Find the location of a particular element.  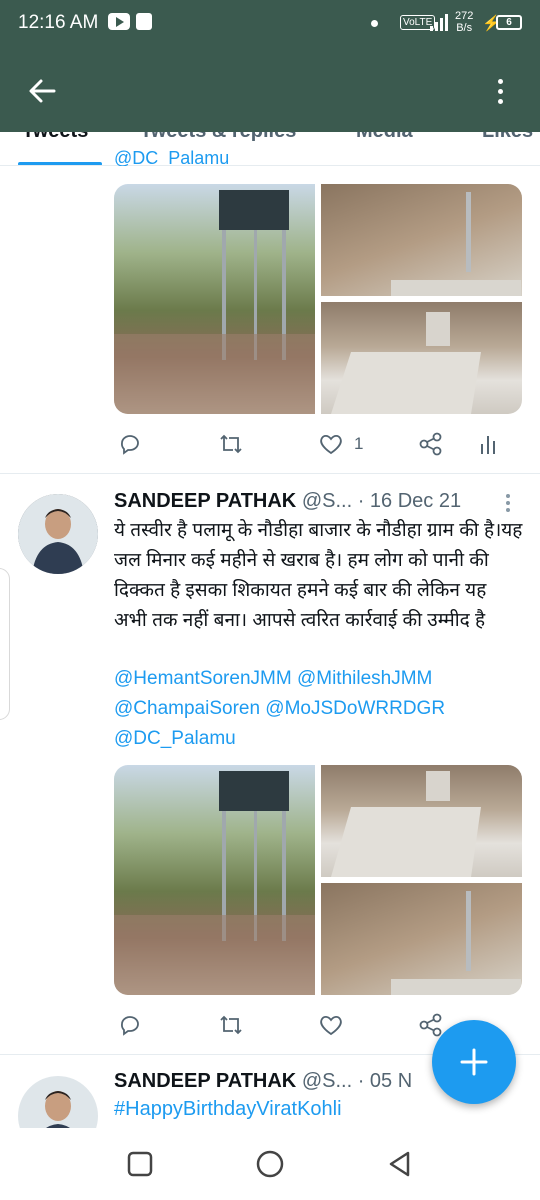

mentions-line-1: @HemantSorenJMM @MithileshJMM is located at coordinates (273, 679).